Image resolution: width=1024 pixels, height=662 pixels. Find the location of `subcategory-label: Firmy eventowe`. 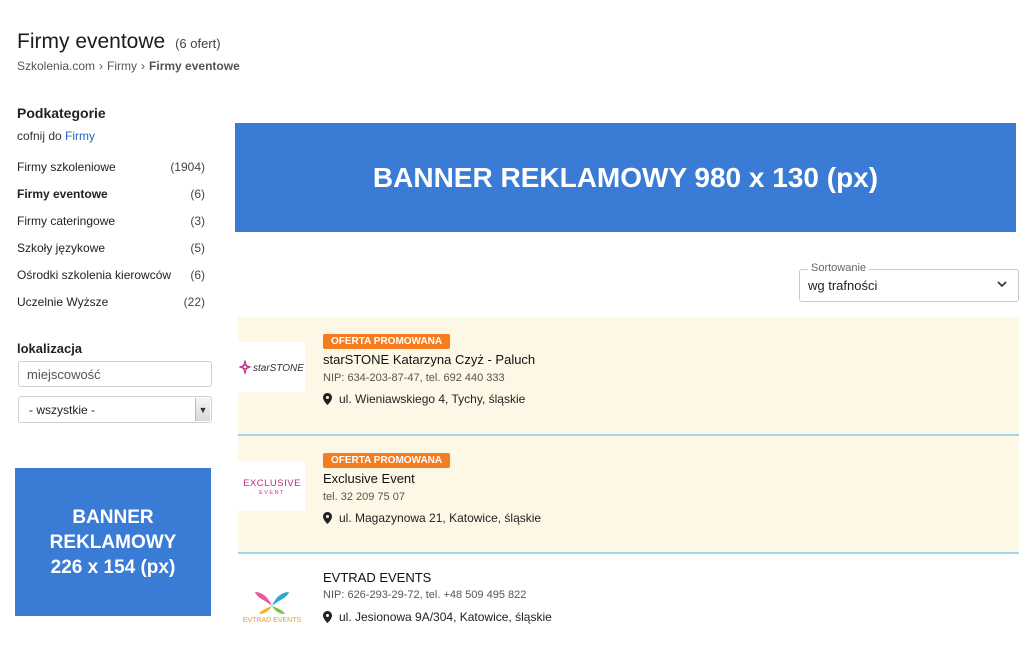

subcategory-label: Firmy eventowe is located at coordinates (62, 194).